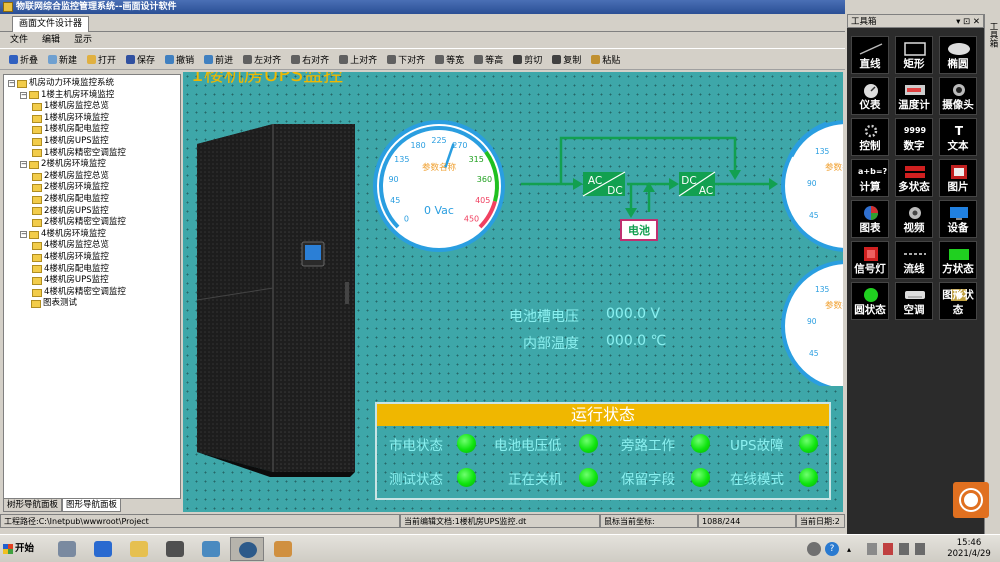 This screenshot has width=1000, height=562. What do you see at coordinates (70, 246) in the screenshot?
I see `tree-item: 4楼机房监控总览` at bounding box center [70, 246].